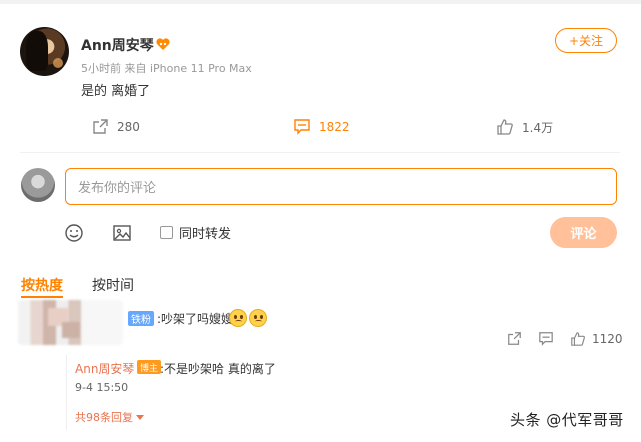 The height and width of the screenshot is (442, 641). Describe the element at coordinates (149, 367) in the screenshot. I see `blogger-badge: 博主` at that location.